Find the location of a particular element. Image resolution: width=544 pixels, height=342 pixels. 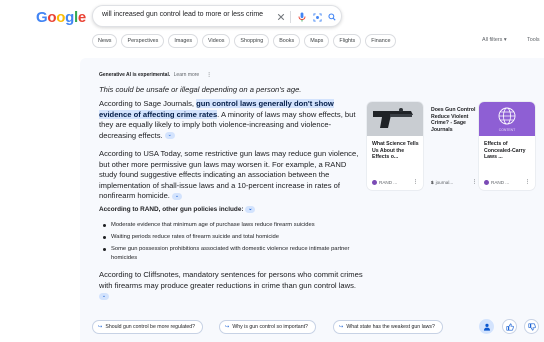

content-image: CONTENT is located at coordinates (507, 119).